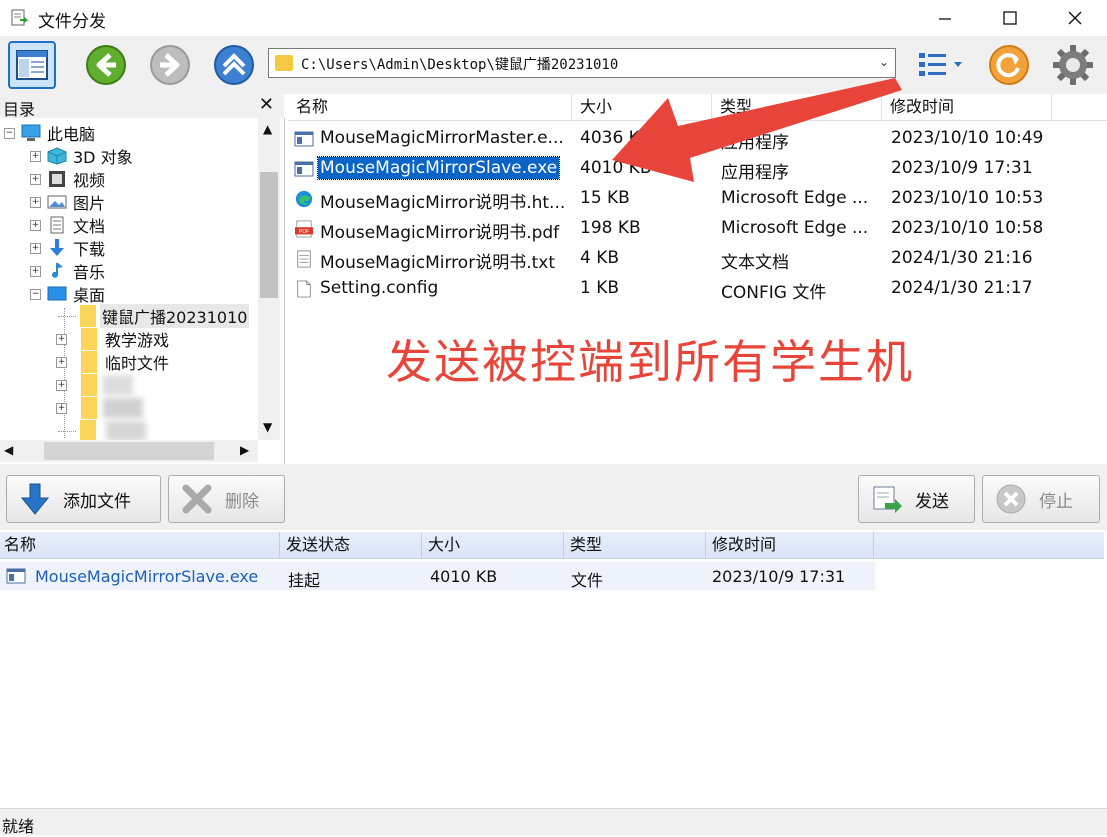 This screenshot has height=837, width=1107. Describe the element at coordinates (49, 133) in the screenshot. I see `tree-item-this-pc: − 此电脑` at that location.